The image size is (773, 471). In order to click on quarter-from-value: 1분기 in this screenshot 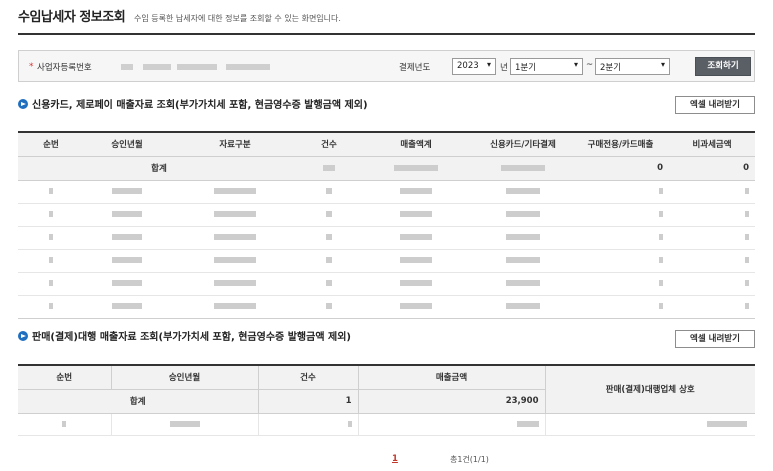, I will do `click(526, 68)`.